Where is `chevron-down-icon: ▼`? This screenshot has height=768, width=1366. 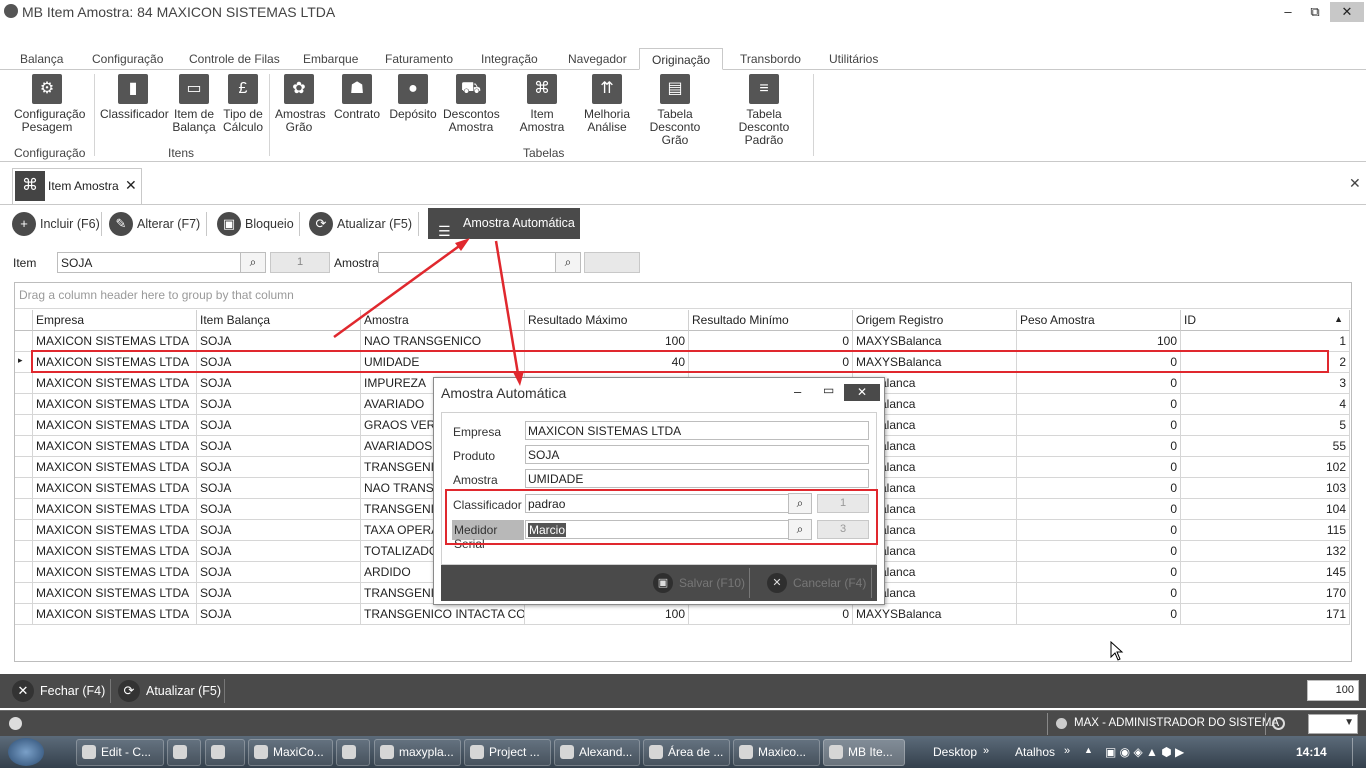
chevron-down-icon: ▼ is located at coordinates (1349, 722).